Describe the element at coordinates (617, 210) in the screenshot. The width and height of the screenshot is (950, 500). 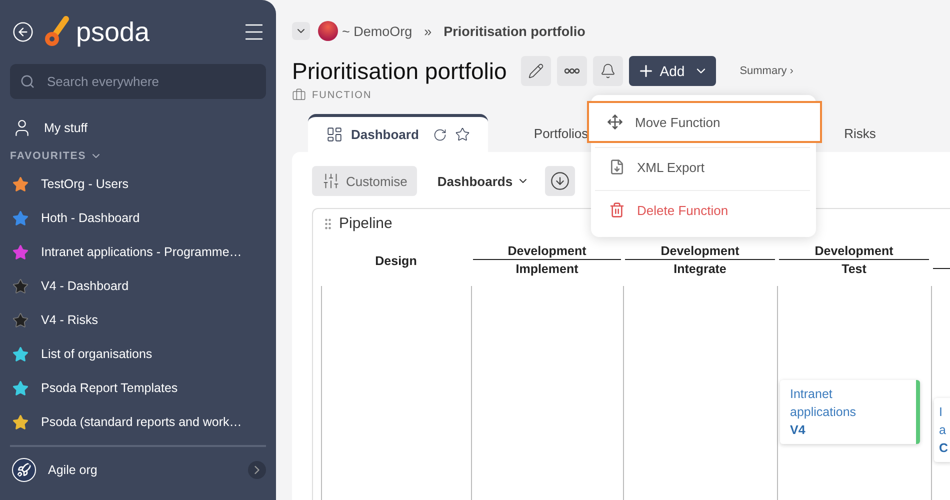
I see `trash-icon` at that location.